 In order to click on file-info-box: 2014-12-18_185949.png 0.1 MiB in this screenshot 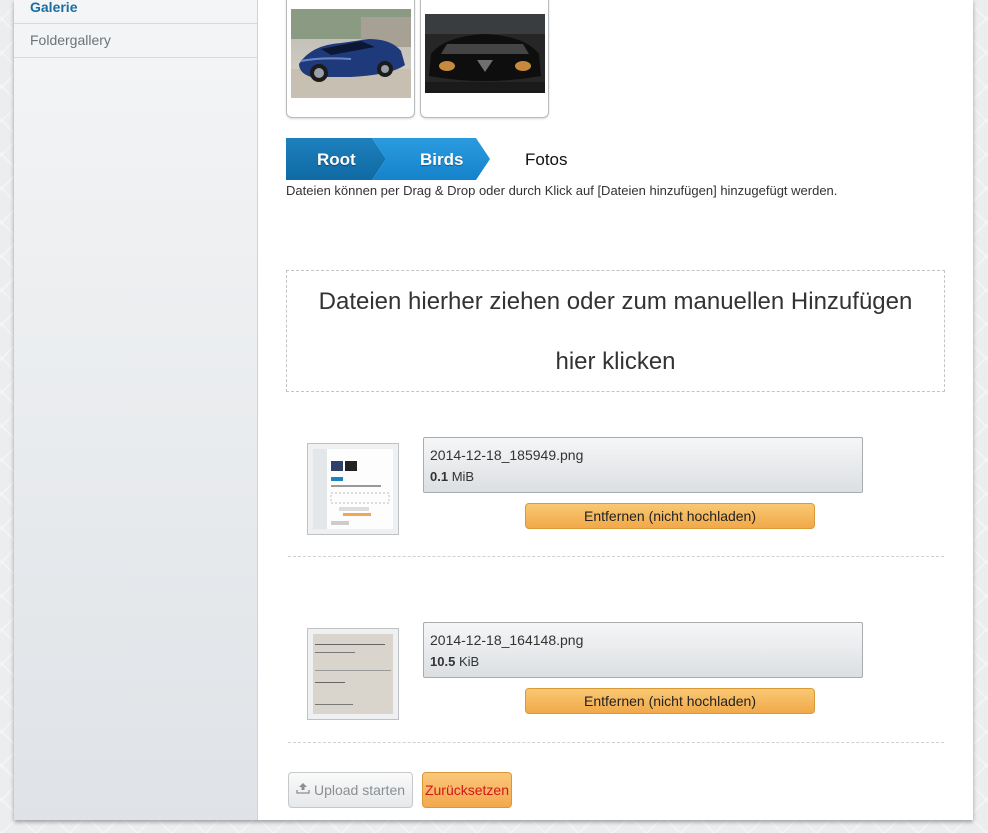, I will do `click(643, 465)`.